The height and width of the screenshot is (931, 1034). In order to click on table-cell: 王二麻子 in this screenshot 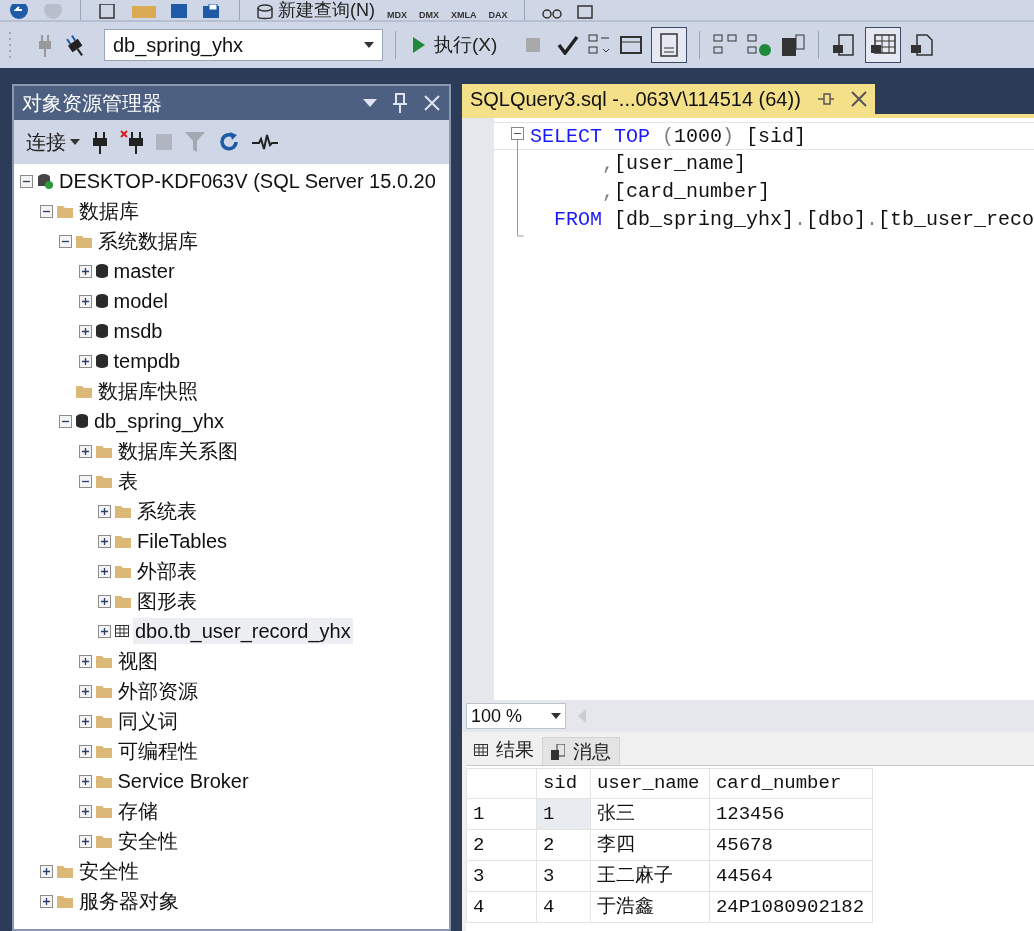, I will do `click(650, 876)`.